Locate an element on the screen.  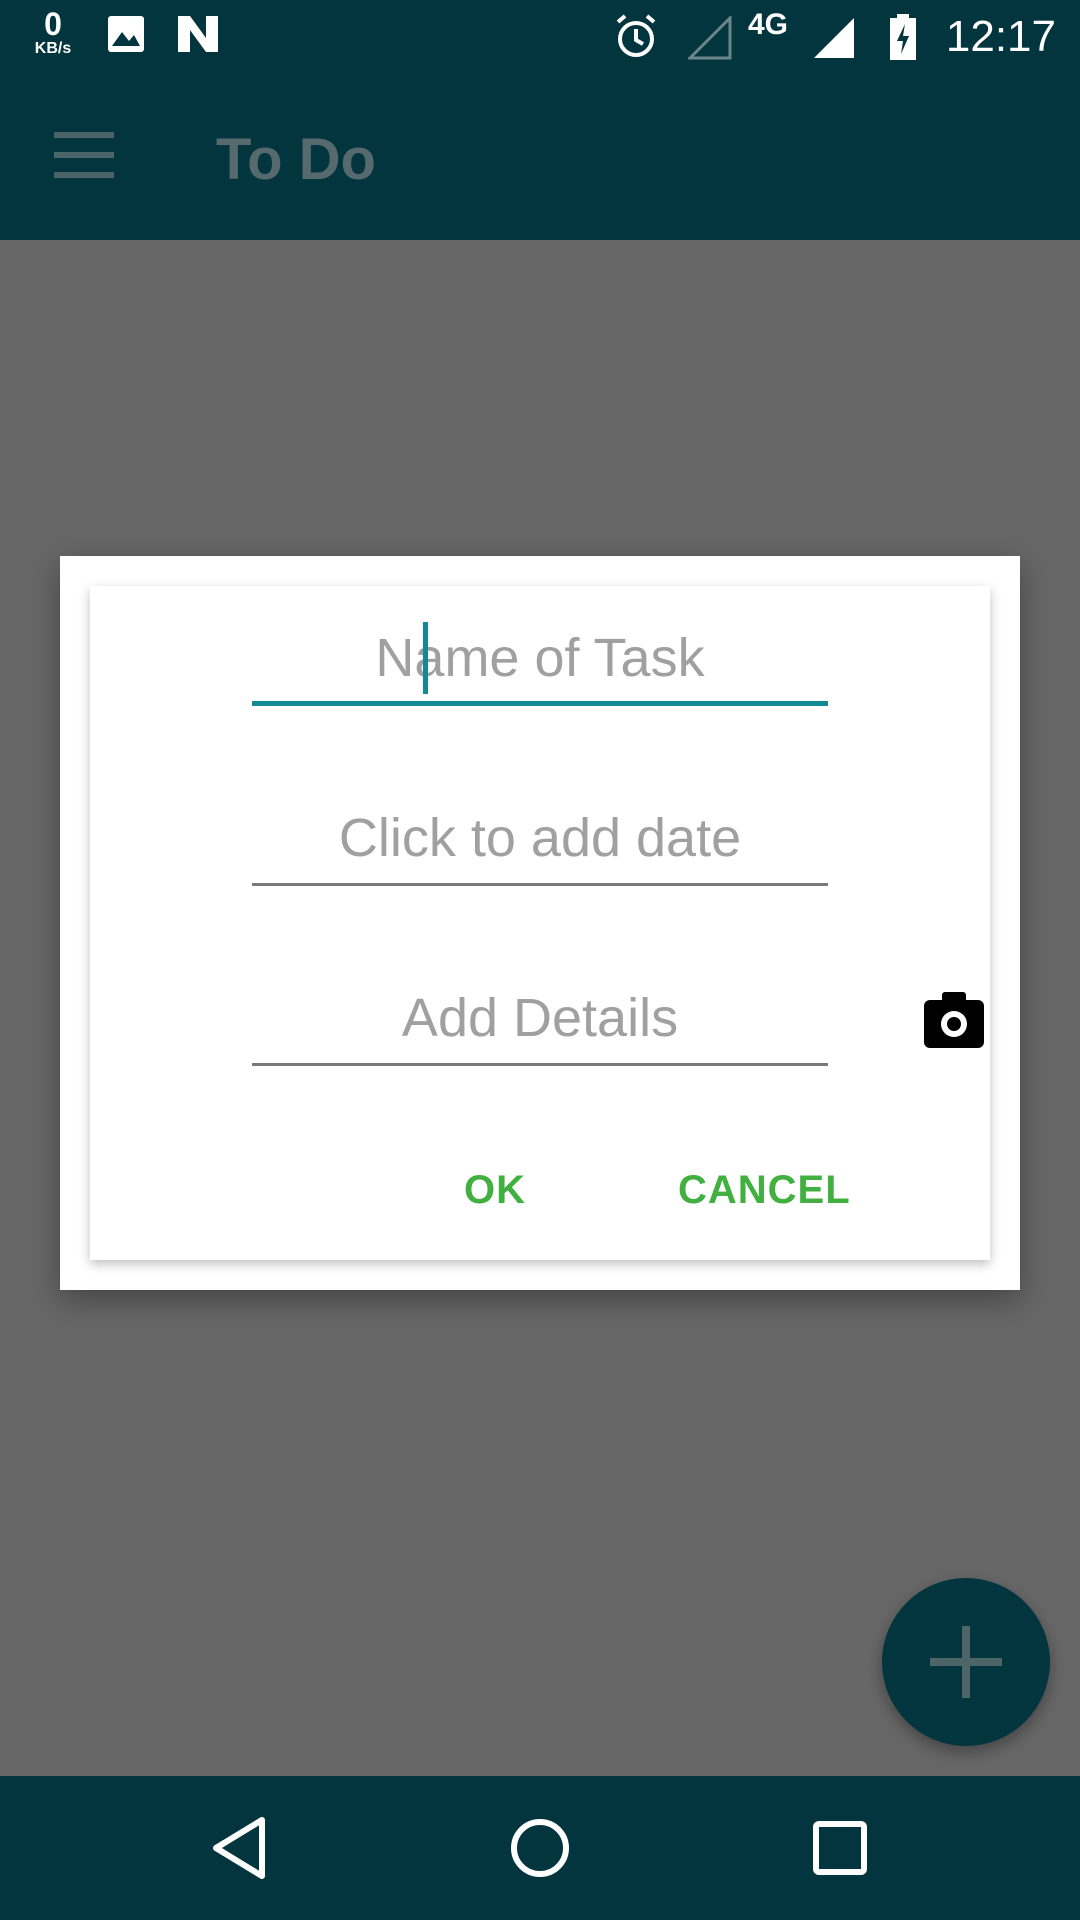
image-icon is located at coordinates (126, 34).